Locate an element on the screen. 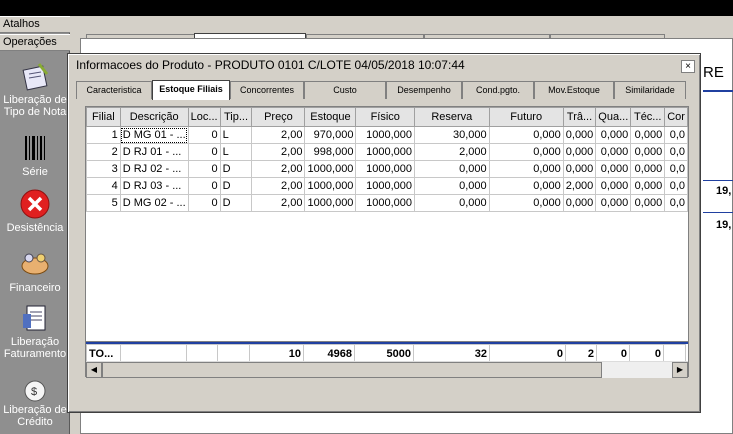 This screenshot has height=434, width=733. table-cell: 970,000 is located at coordinates (330, 135).